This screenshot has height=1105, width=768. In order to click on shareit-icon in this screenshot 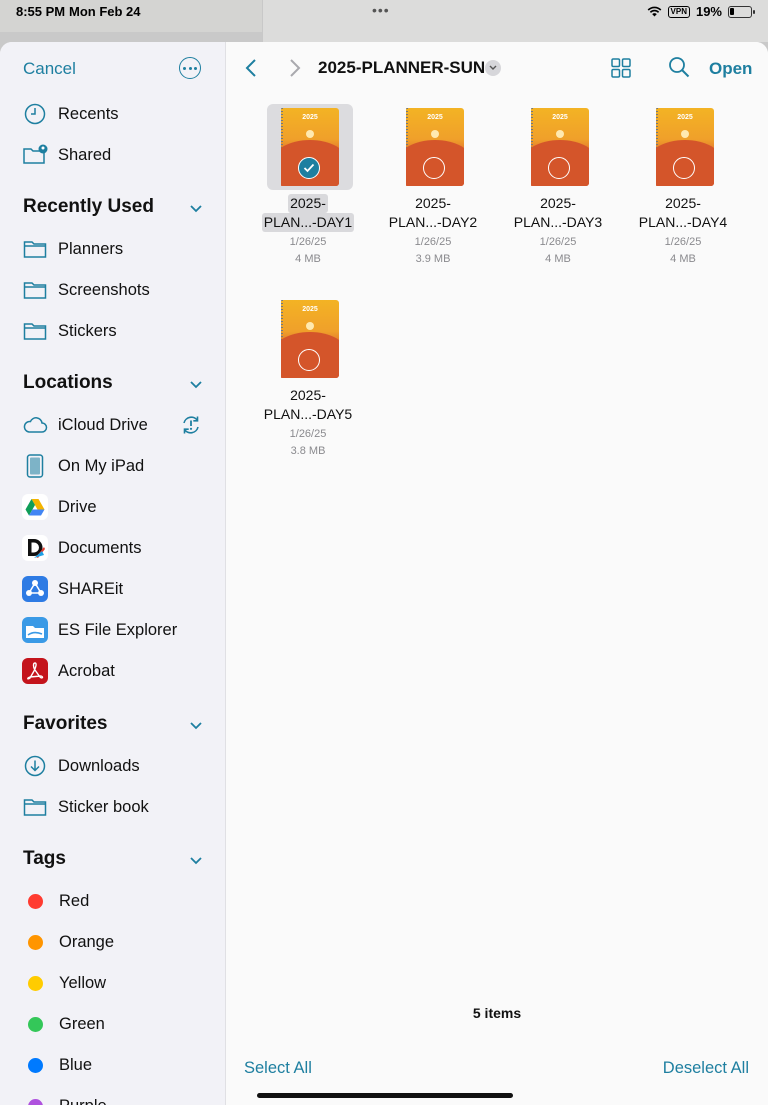, I will do `click(35, 589)`.